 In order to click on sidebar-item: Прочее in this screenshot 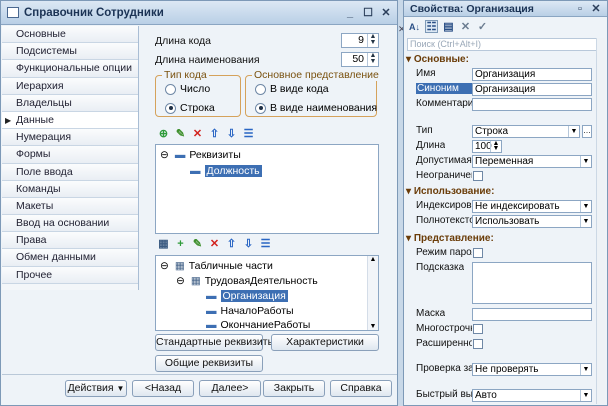, I will do `click(70, 275)`.